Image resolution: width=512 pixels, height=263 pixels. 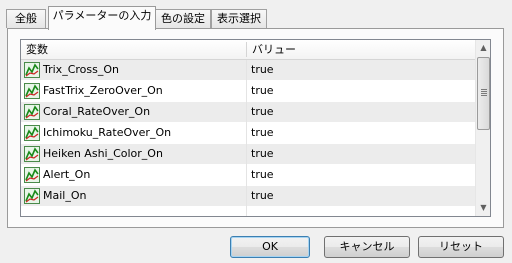 I want to click on tab-parameters-label: パラメーターの入力, so click(x=102, y=15).